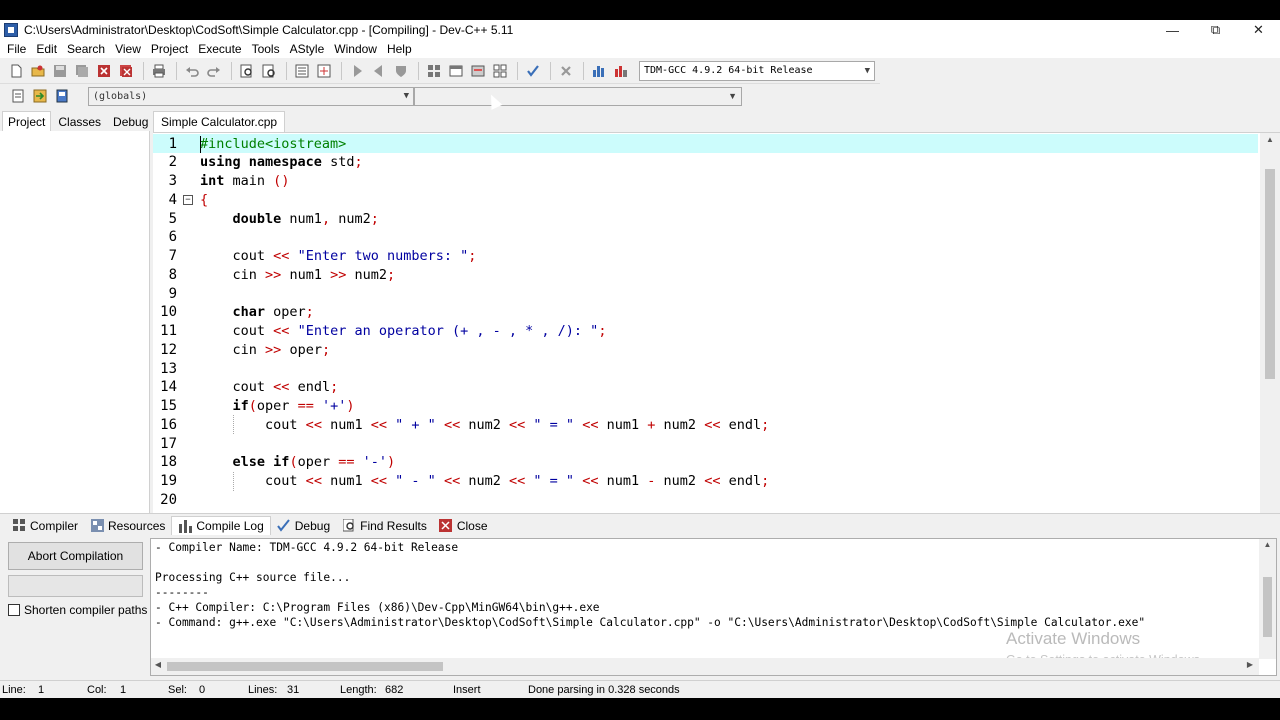 The height and width of the screenshot is (720, 1280). What do you see at coordinates (159, 71) in the screenshot?
I see `print-button` at bounding box center [159, 71].